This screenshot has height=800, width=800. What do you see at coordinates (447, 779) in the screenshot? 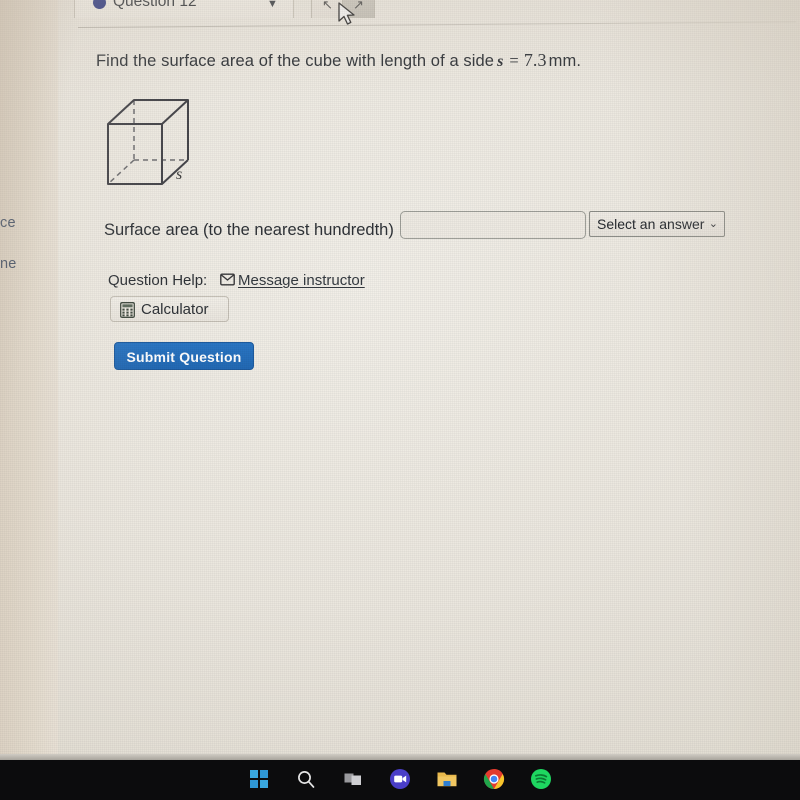
I see `file-explorer` at bounding box center [447, 779].